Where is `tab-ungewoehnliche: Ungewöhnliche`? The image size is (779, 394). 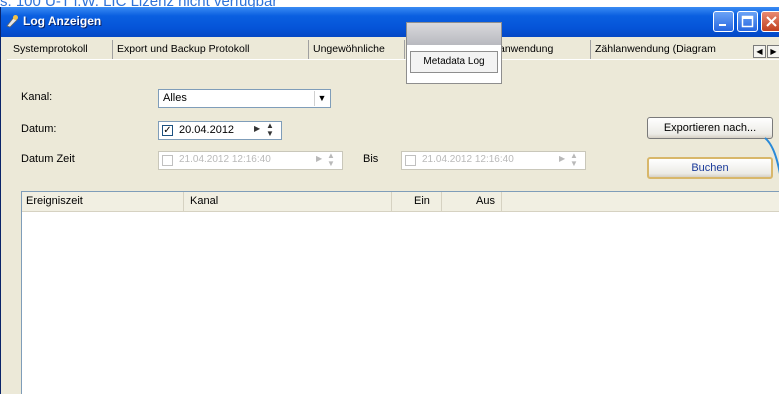
tab-ungewoehnliche: Ungewöhnliche is located at coordinates (357, 49).